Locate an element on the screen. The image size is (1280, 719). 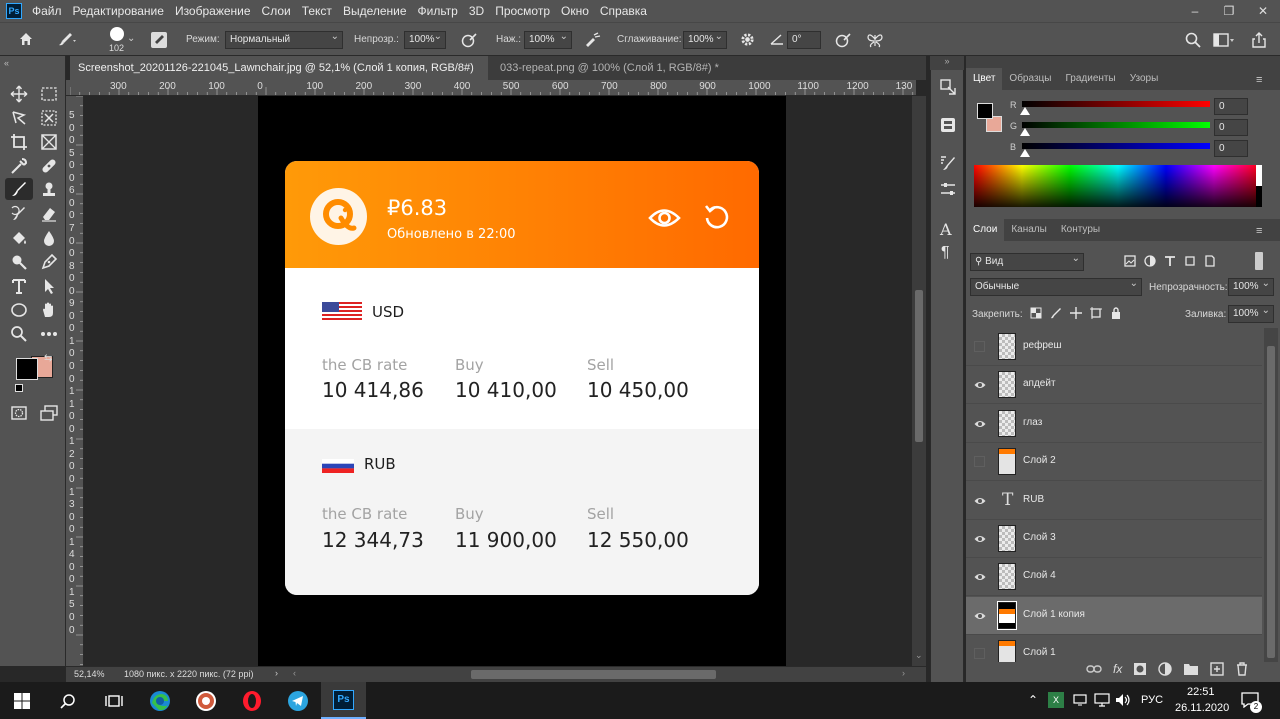
marquee-tool-icon is located at coordinates (49, 94).